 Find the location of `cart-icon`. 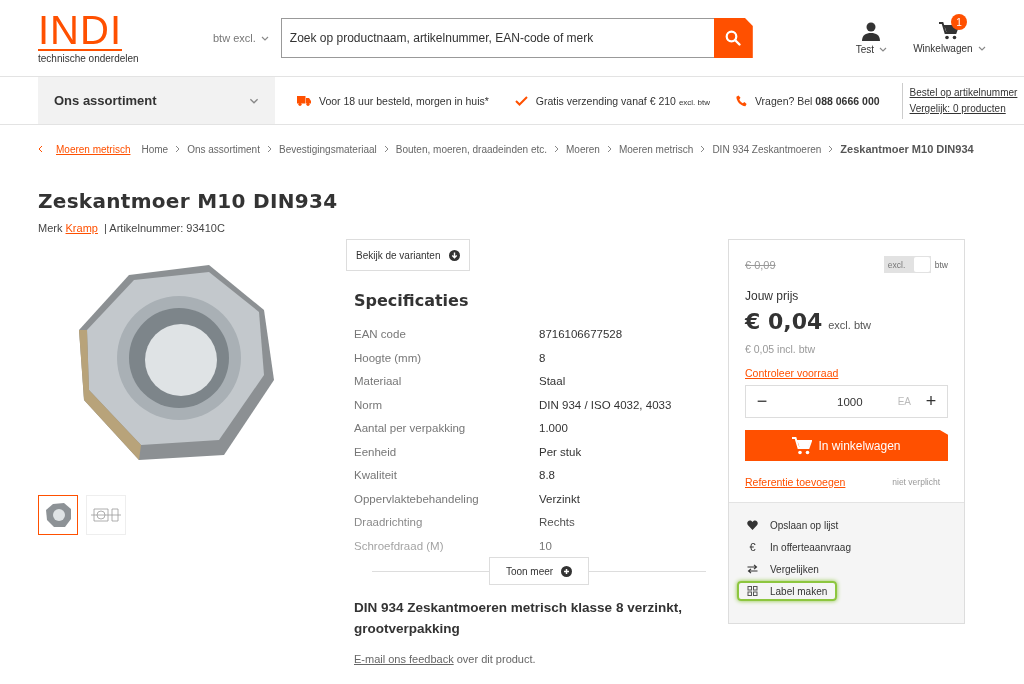

cart-icon is located at coordinates (802, 445).